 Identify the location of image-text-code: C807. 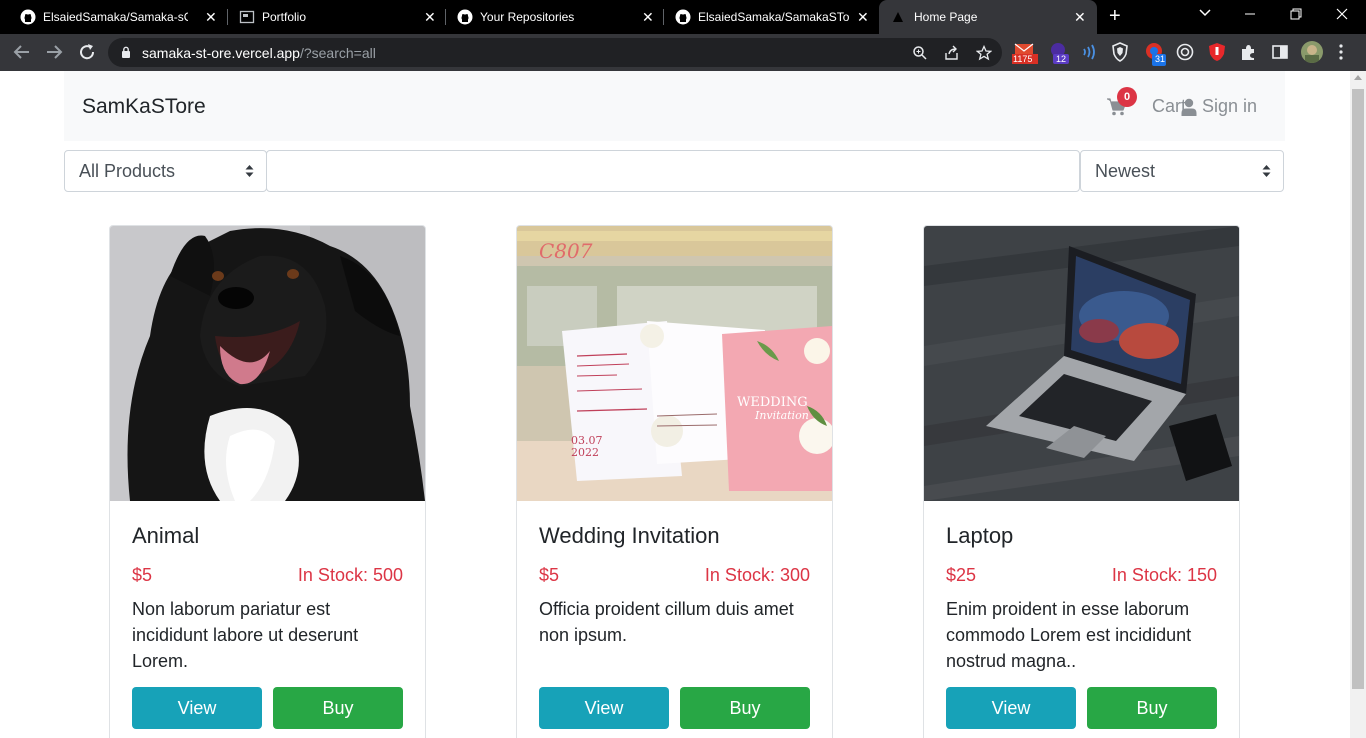
(566, 251).